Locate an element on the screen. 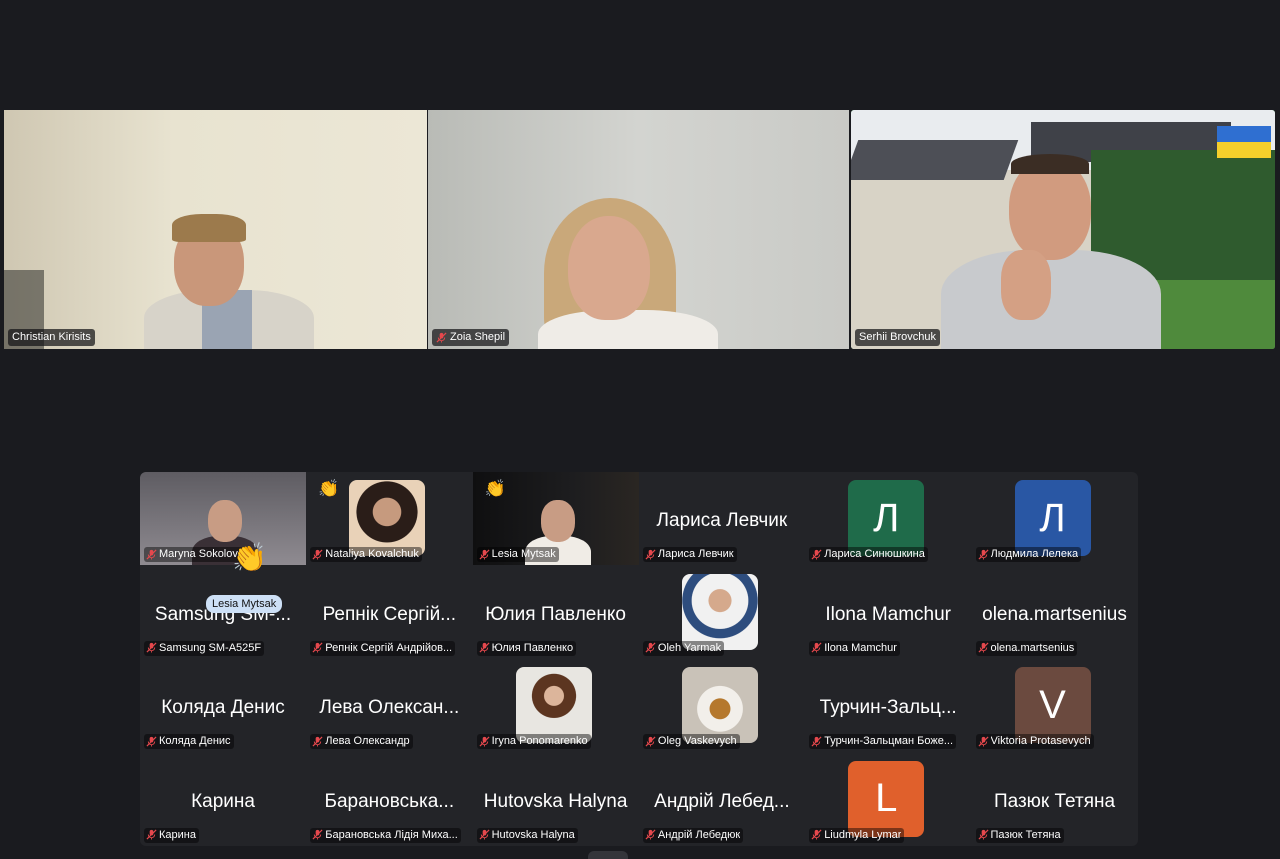  participant-tile: 👏 Lesia Mytsak is located at coordinates (555, 518).